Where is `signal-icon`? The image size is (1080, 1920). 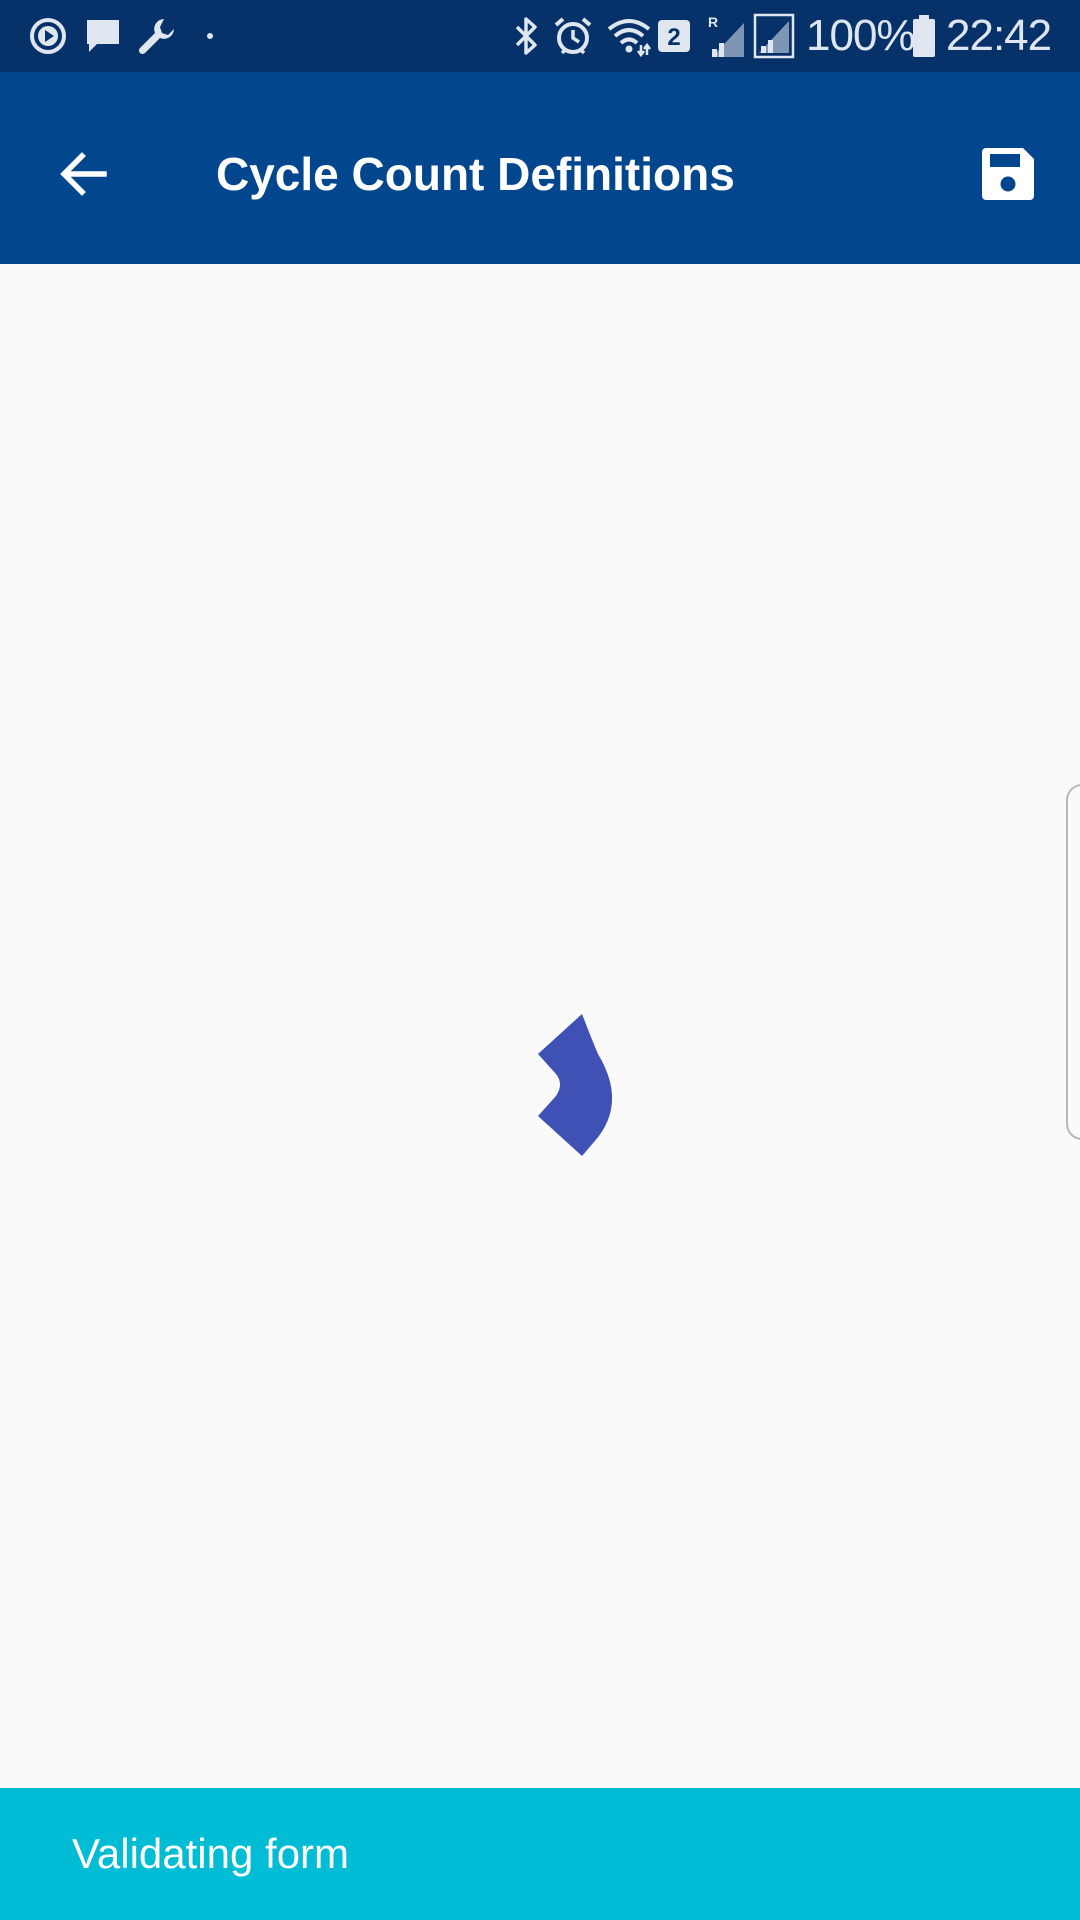 signal-icon is located at coordinates (774, 36).